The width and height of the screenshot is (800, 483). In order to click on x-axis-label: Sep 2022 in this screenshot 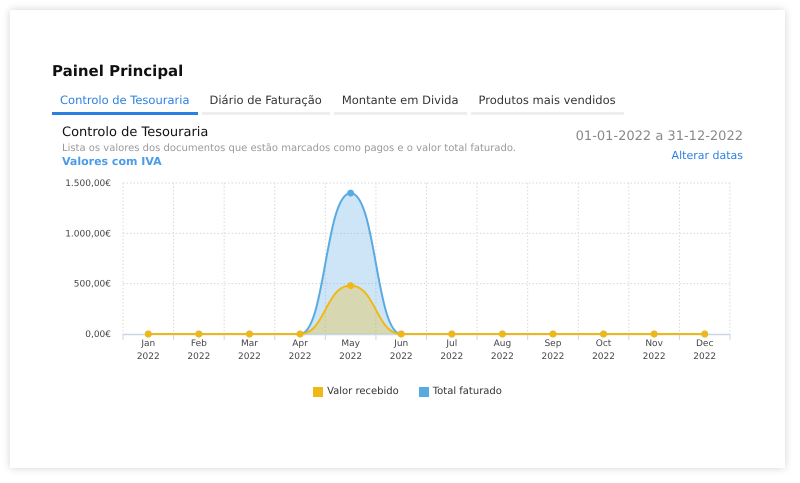, I will do `click(553, 350)`.